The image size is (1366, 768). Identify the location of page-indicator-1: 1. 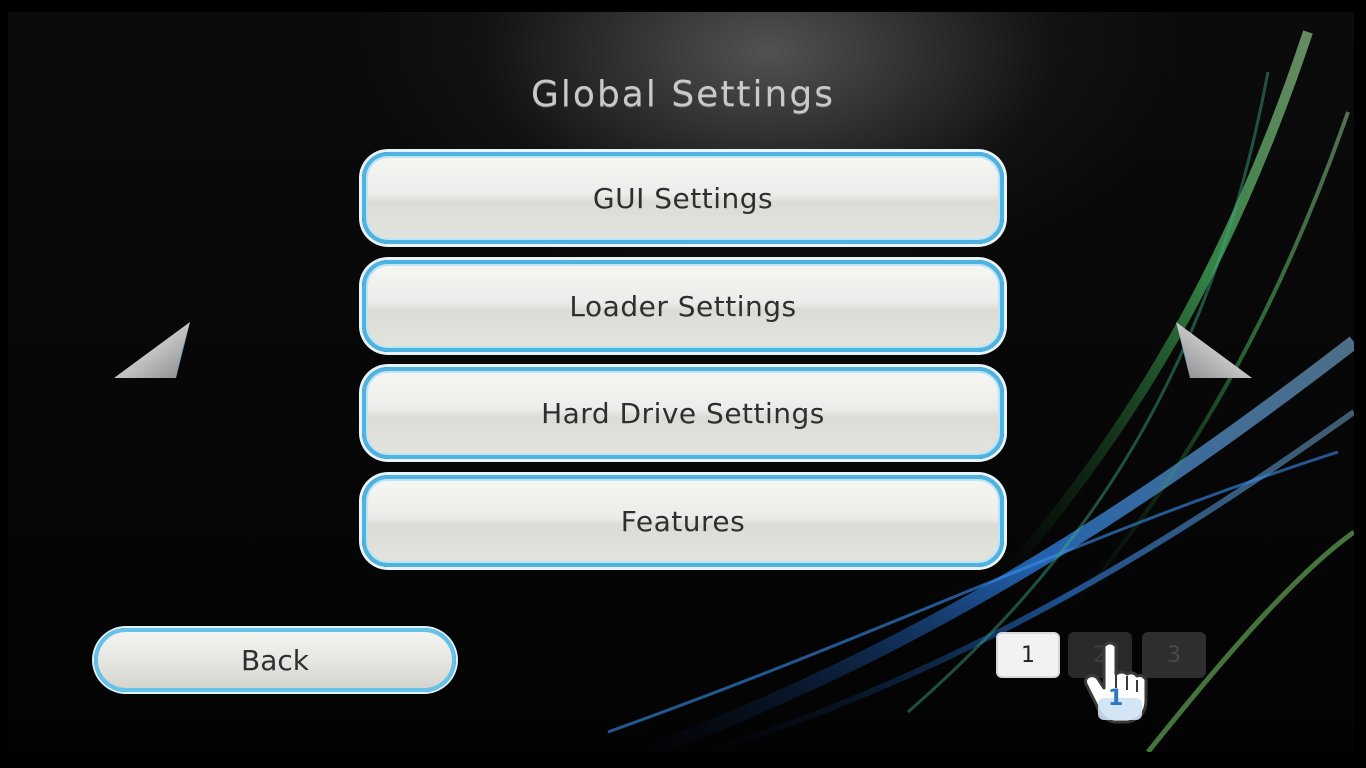
(1028, 655).